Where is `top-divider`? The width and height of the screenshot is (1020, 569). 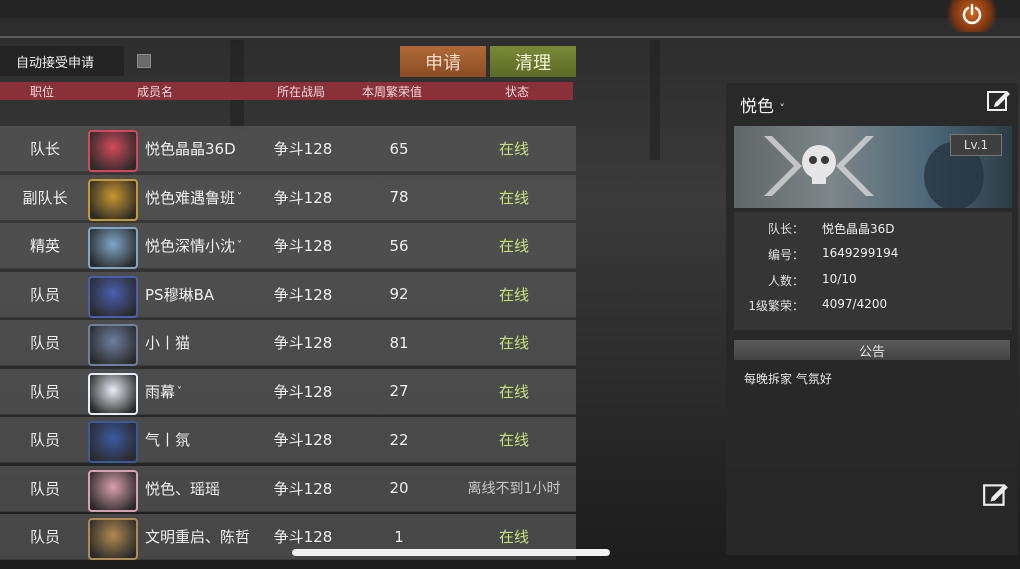
top-divider is located at coordinates (510, 37).